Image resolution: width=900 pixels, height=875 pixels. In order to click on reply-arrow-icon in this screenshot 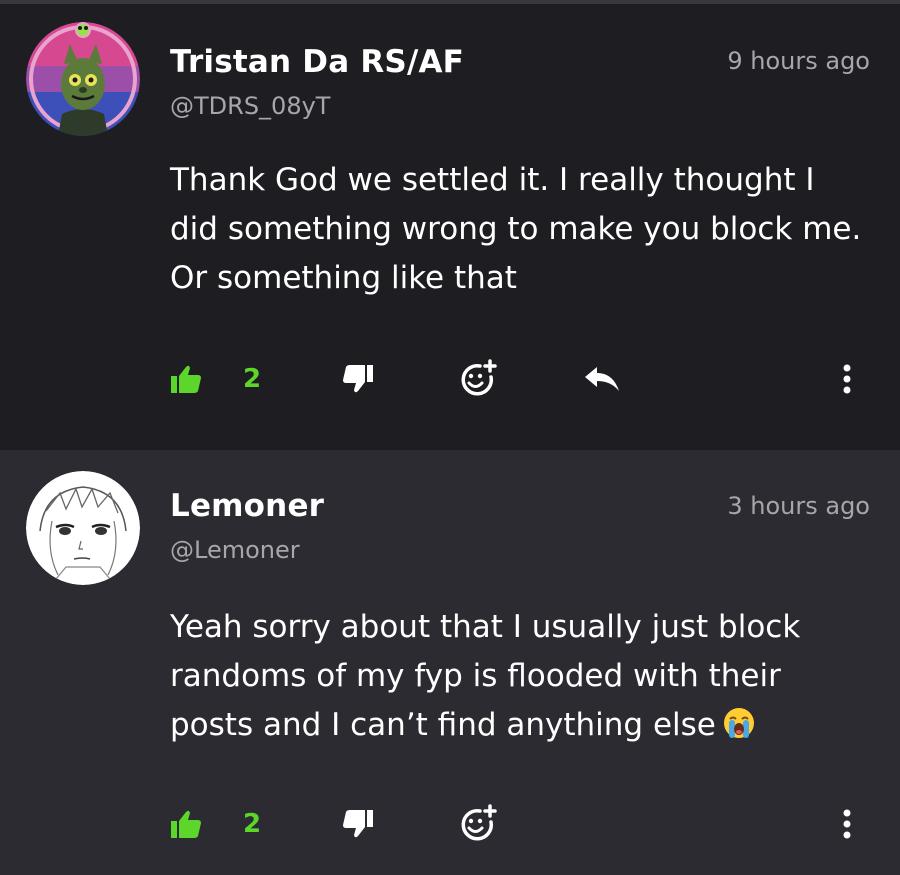, I will do `click(602, 379)`.